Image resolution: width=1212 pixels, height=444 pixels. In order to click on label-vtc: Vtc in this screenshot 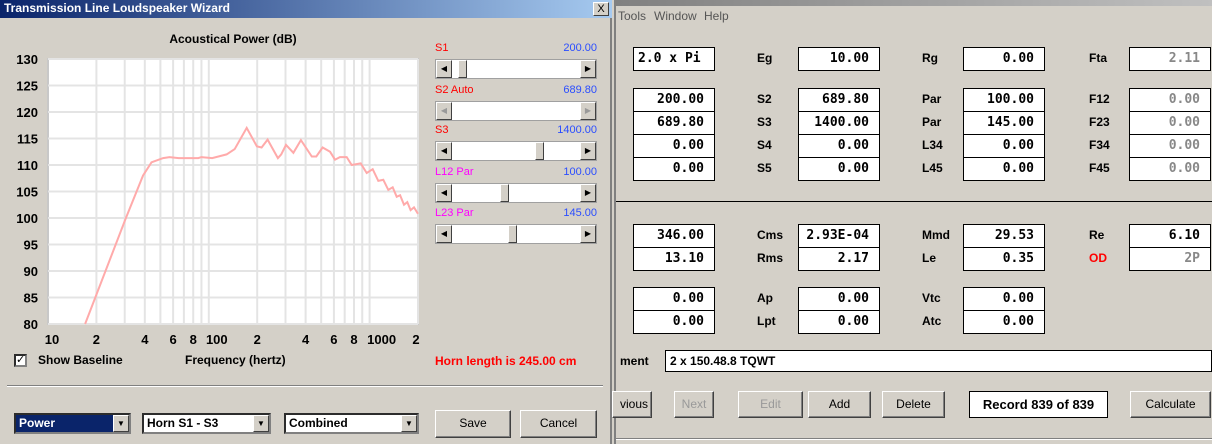, I will do `click(931, 298)`.